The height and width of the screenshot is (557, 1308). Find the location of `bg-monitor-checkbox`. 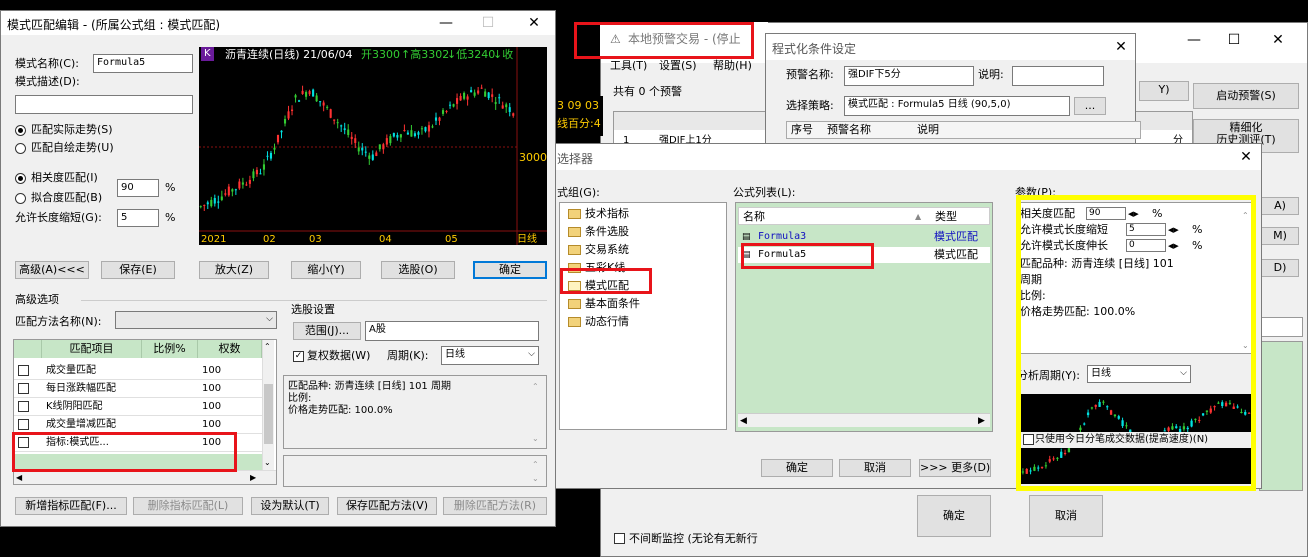

bg-monitor-checkbox is located at coordinates (619, 538).